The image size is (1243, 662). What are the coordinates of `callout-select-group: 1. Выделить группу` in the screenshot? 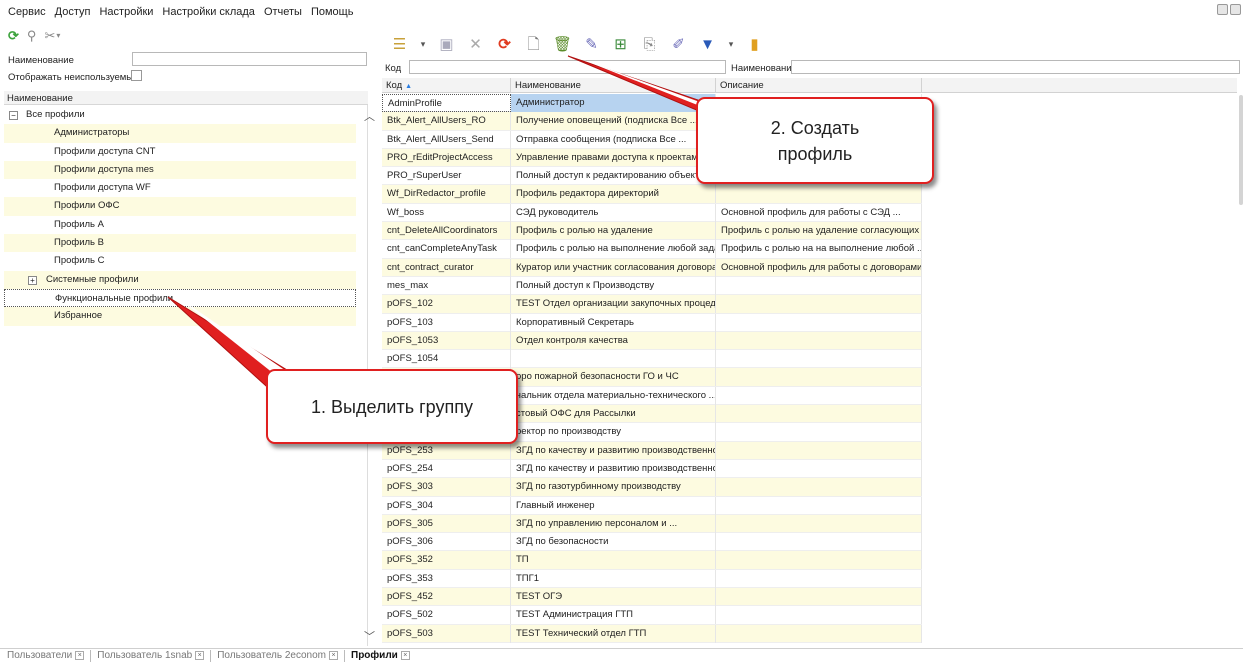 It's located at (392, 406).